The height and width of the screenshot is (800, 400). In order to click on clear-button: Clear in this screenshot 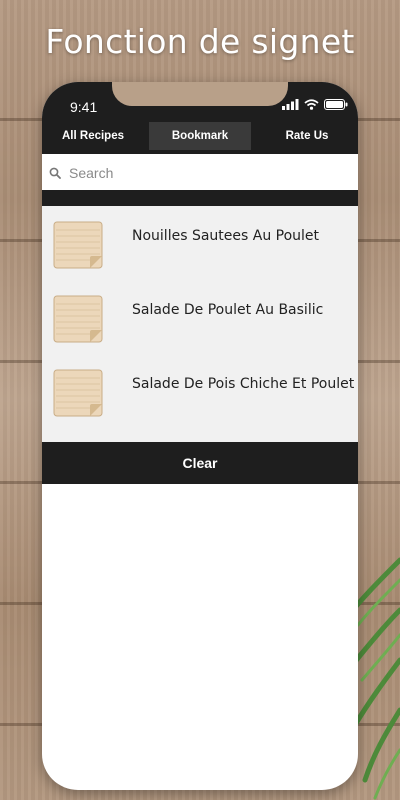, I will do `click(200, 463)`.